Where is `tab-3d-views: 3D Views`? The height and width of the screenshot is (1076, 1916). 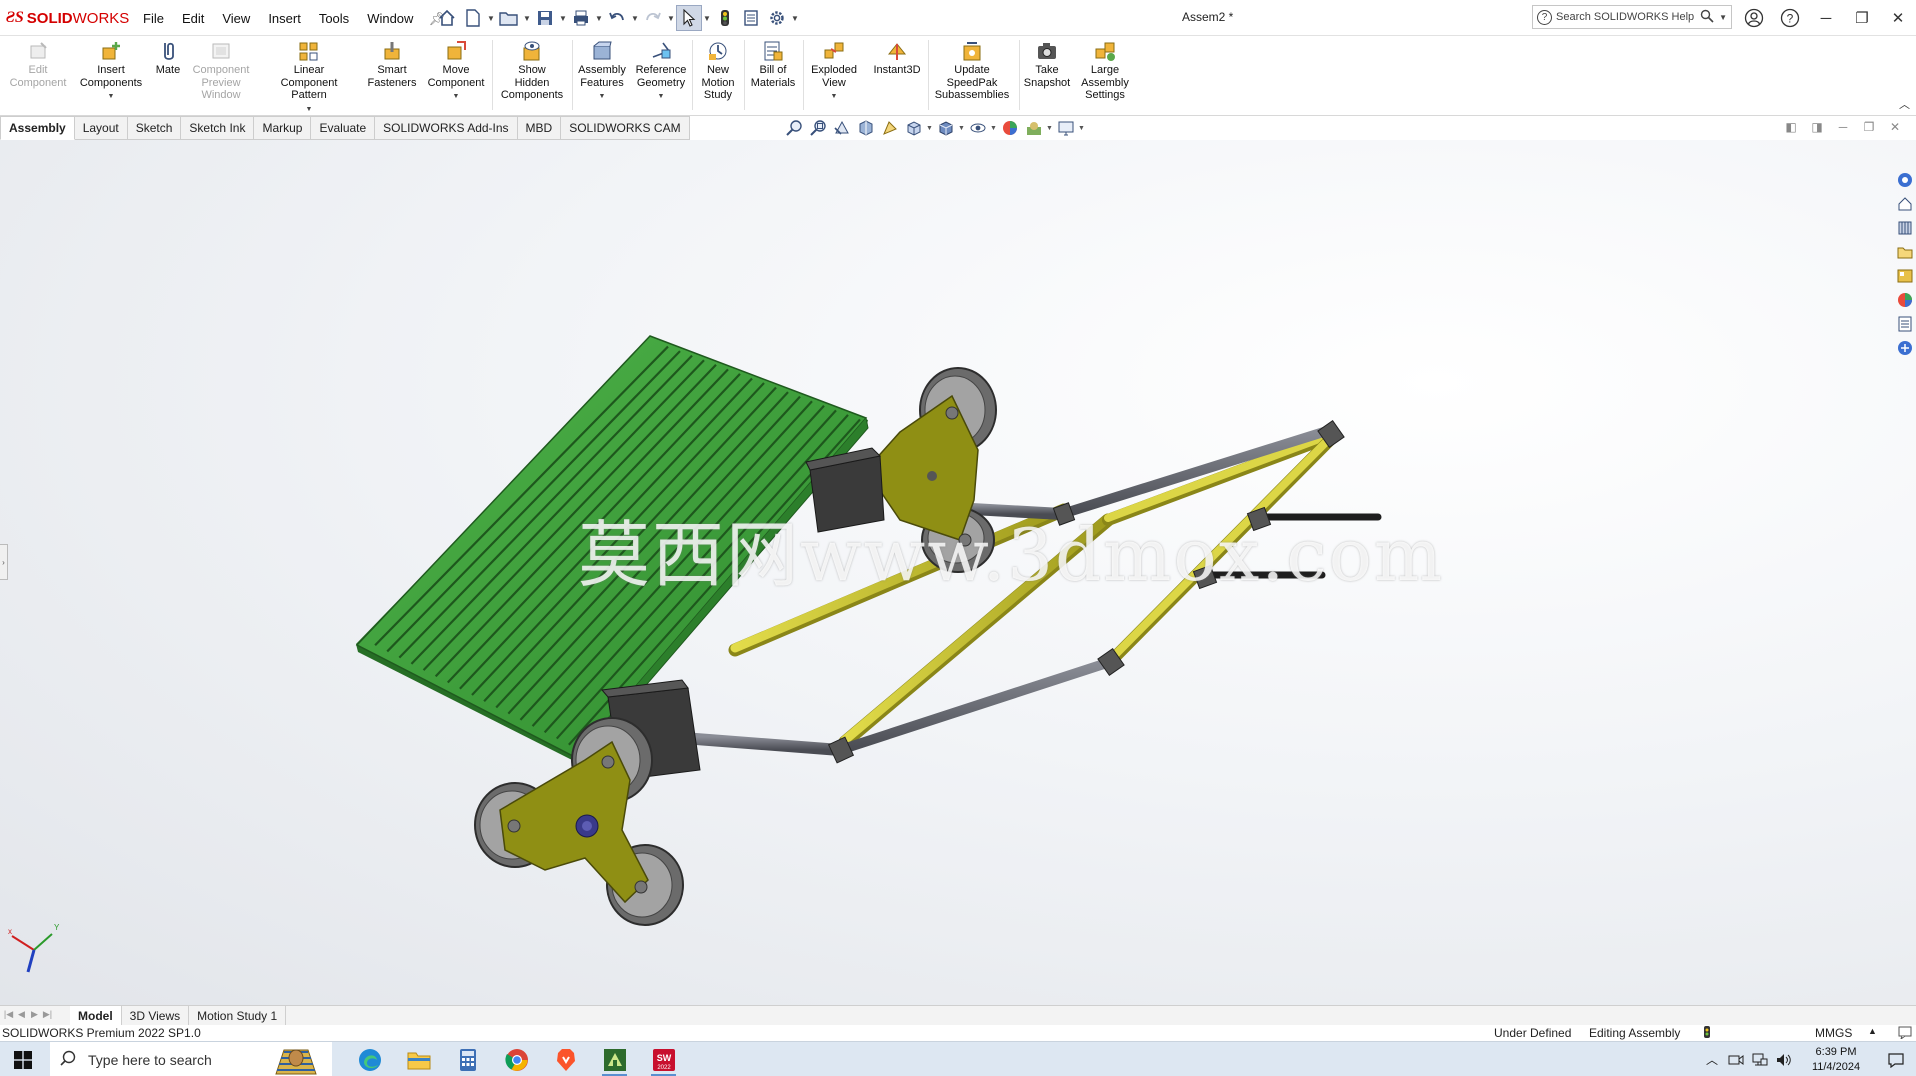
tab-3d-views: 3D Views is located at coordinates (156, 1016).